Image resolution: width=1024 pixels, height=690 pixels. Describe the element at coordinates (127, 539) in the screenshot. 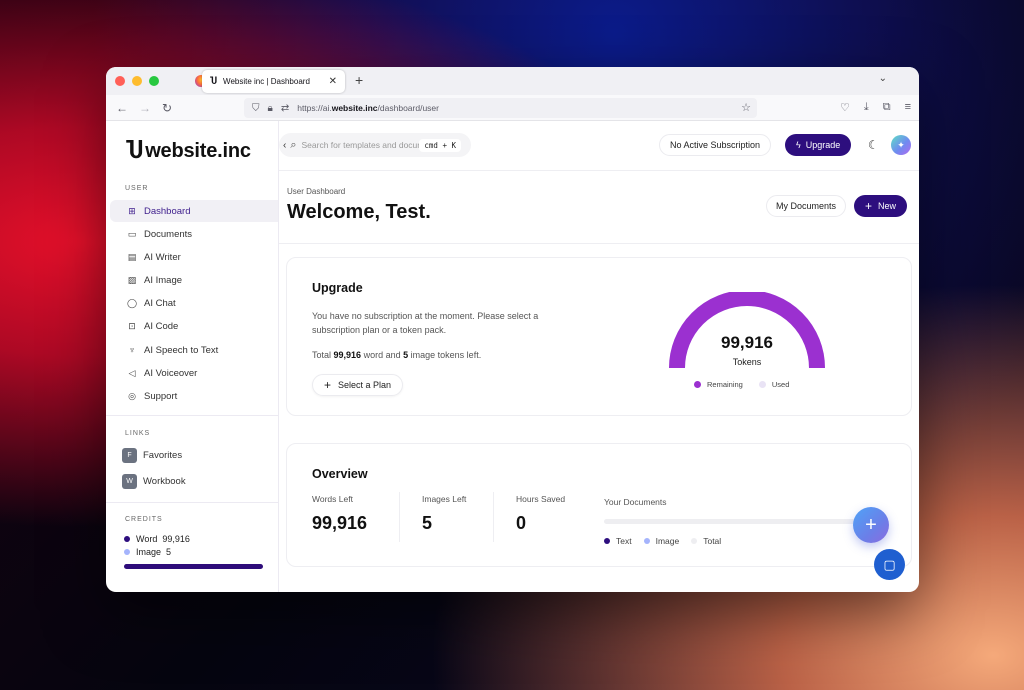

I see `word-dot-icon` at that location.